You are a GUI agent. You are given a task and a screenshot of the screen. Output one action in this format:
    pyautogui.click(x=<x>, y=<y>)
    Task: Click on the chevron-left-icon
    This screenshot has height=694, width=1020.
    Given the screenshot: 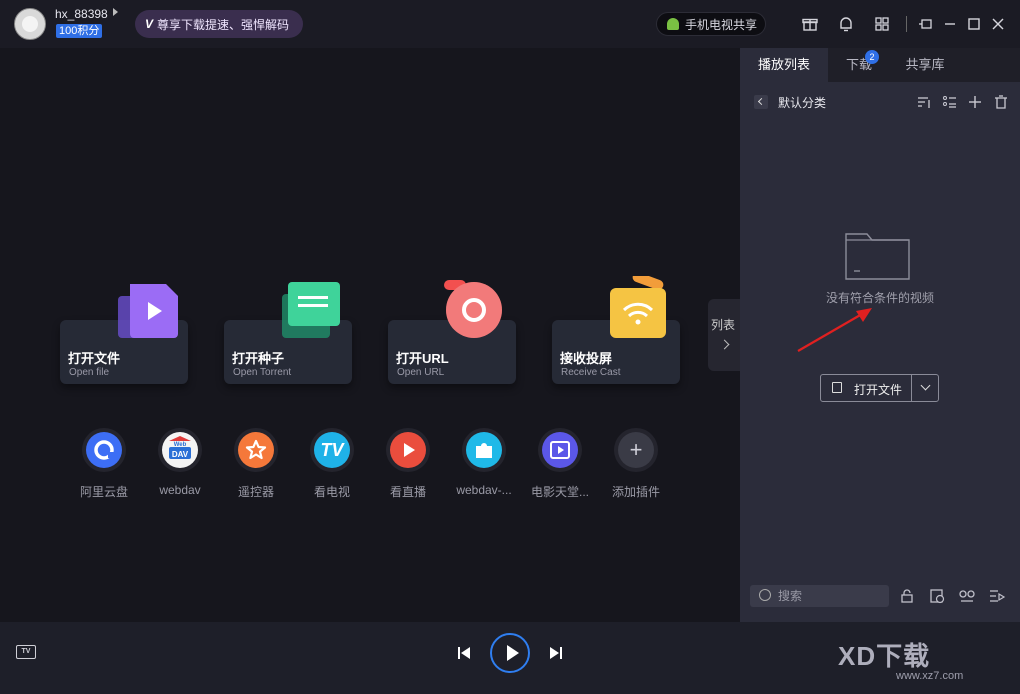 What is the action you would take?
    pyautogui.click(x=761, y=101)
    